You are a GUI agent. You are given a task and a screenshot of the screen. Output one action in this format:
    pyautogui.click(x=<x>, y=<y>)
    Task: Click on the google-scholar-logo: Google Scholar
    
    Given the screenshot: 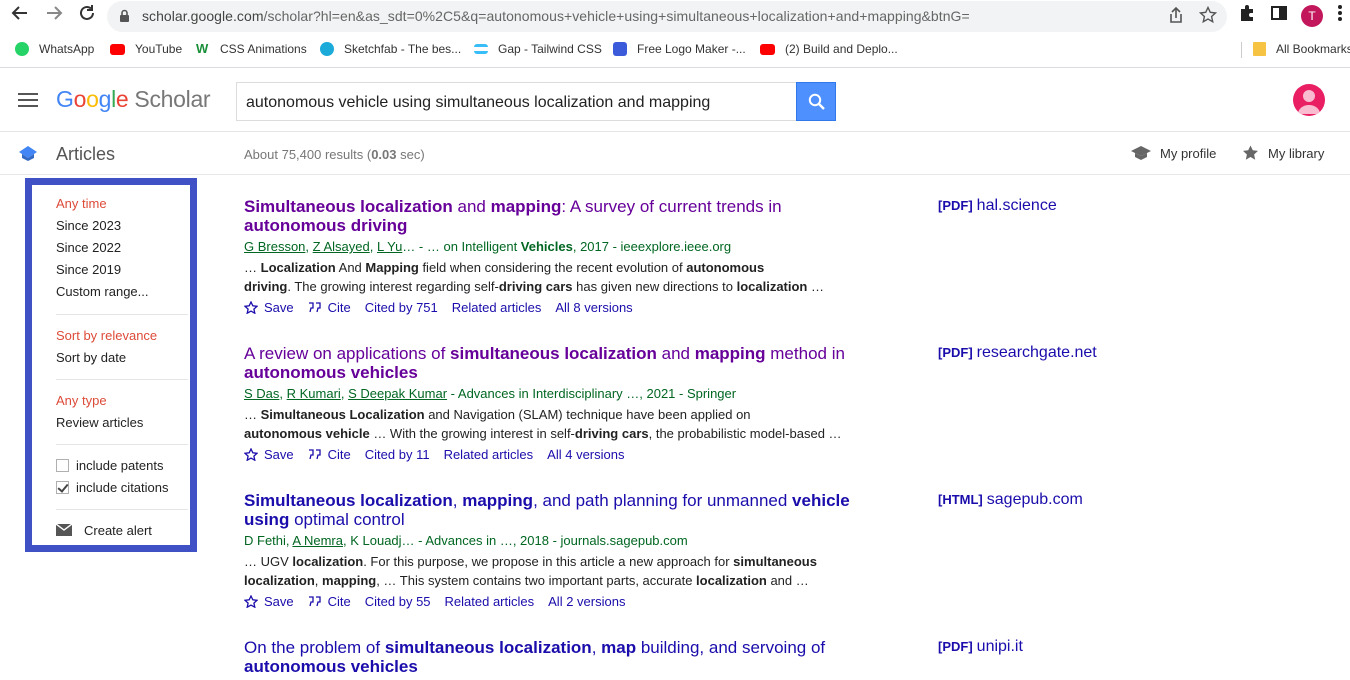 What is the action you would take?
    pyautogui.click(x=133, y=99)
    